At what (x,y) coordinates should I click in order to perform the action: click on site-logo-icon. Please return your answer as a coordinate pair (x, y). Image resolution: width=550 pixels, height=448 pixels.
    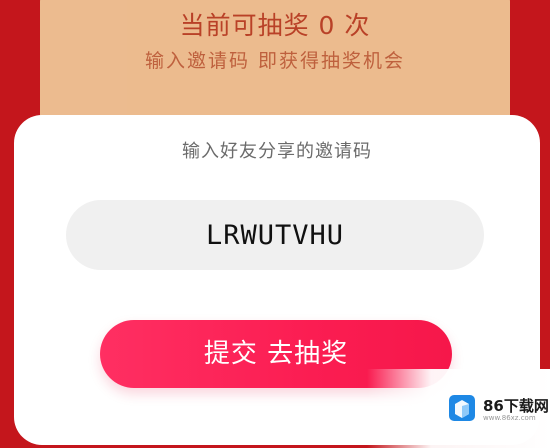
    Looking at the image, I should click on (462, 408).